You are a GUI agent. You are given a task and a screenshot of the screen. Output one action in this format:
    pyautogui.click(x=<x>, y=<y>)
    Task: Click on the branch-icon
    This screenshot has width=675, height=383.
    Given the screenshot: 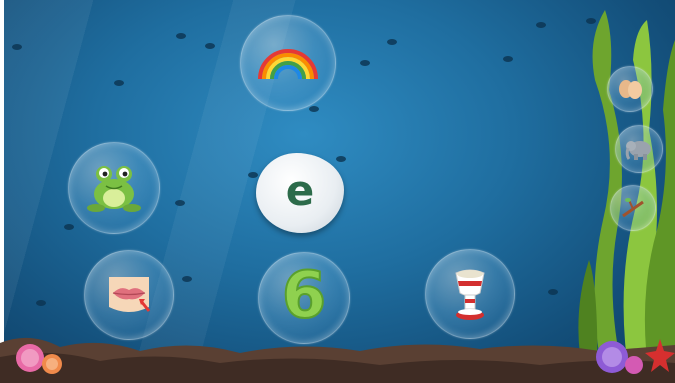 What is the action you would take?
    pyautogui.click(x=633, y=208)
    